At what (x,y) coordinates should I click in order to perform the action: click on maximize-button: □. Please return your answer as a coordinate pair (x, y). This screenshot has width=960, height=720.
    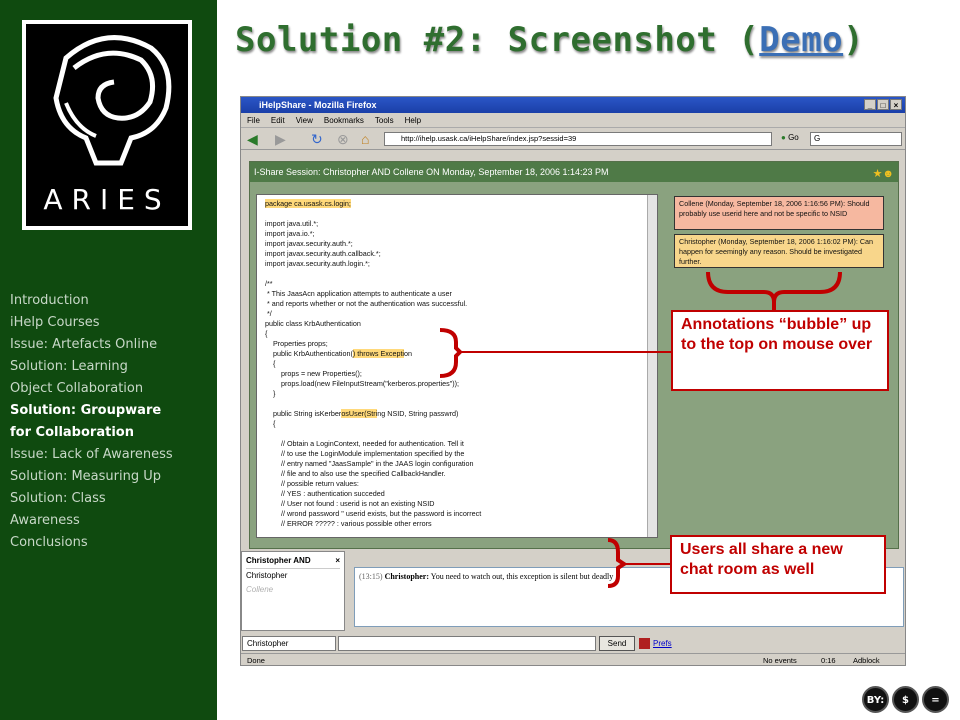
    Looking at the image, I should click on (883, 104).